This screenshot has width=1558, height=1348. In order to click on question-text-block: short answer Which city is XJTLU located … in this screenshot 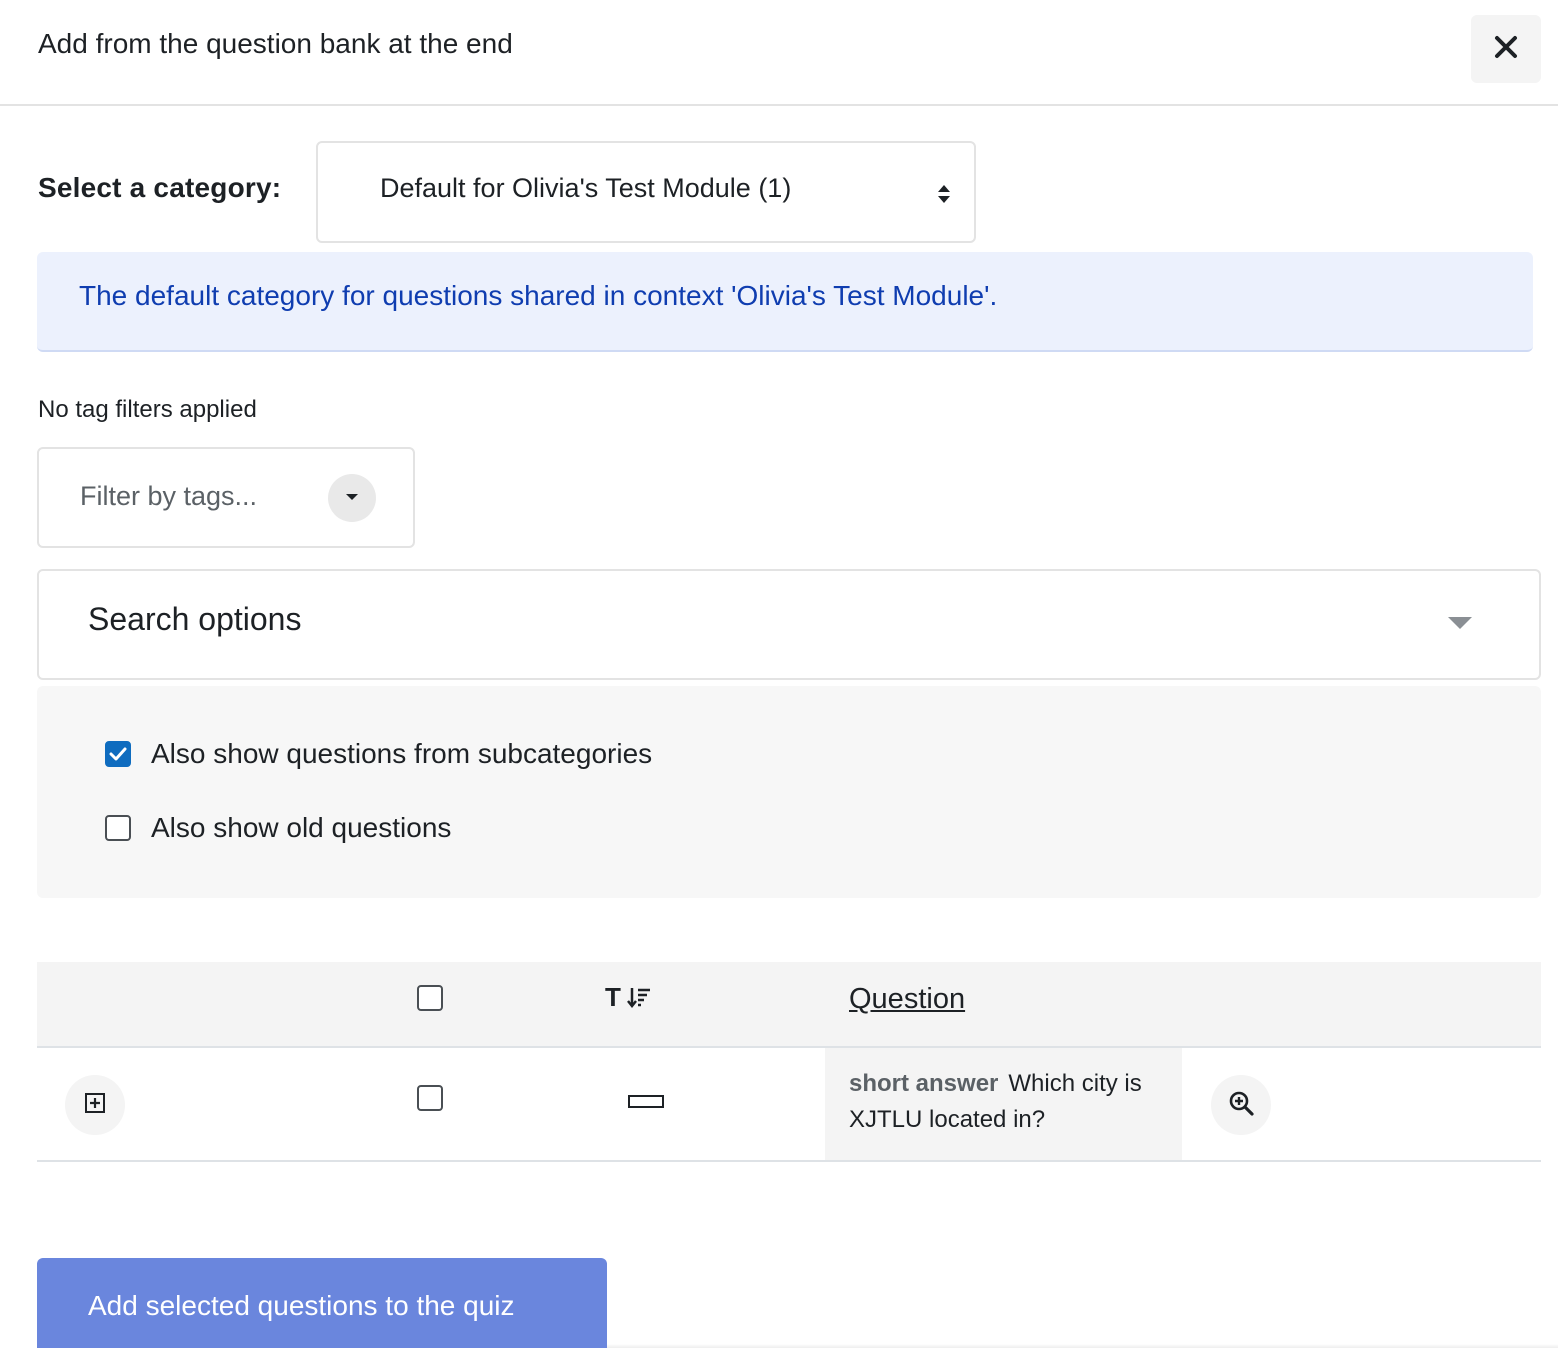, I will do `click(1009, 1102)`.